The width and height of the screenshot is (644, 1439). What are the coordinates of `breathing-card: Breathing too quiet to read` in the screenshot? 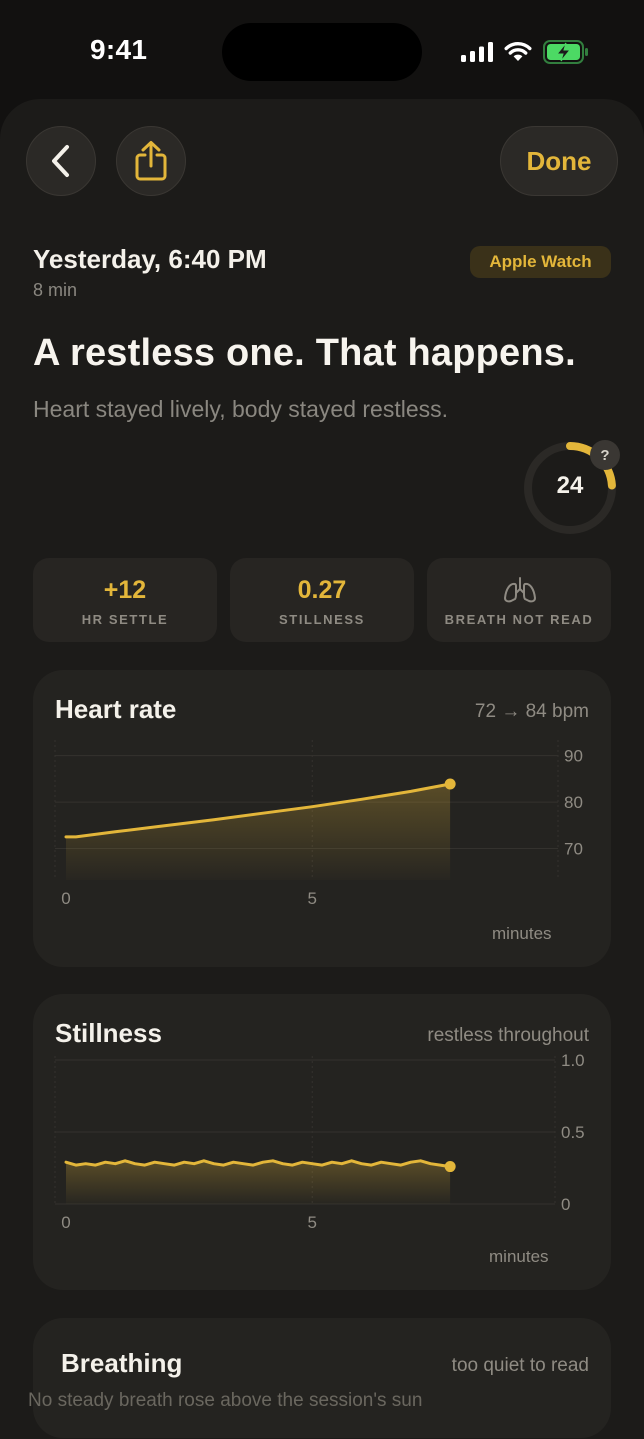 It's located at (322, 1378).